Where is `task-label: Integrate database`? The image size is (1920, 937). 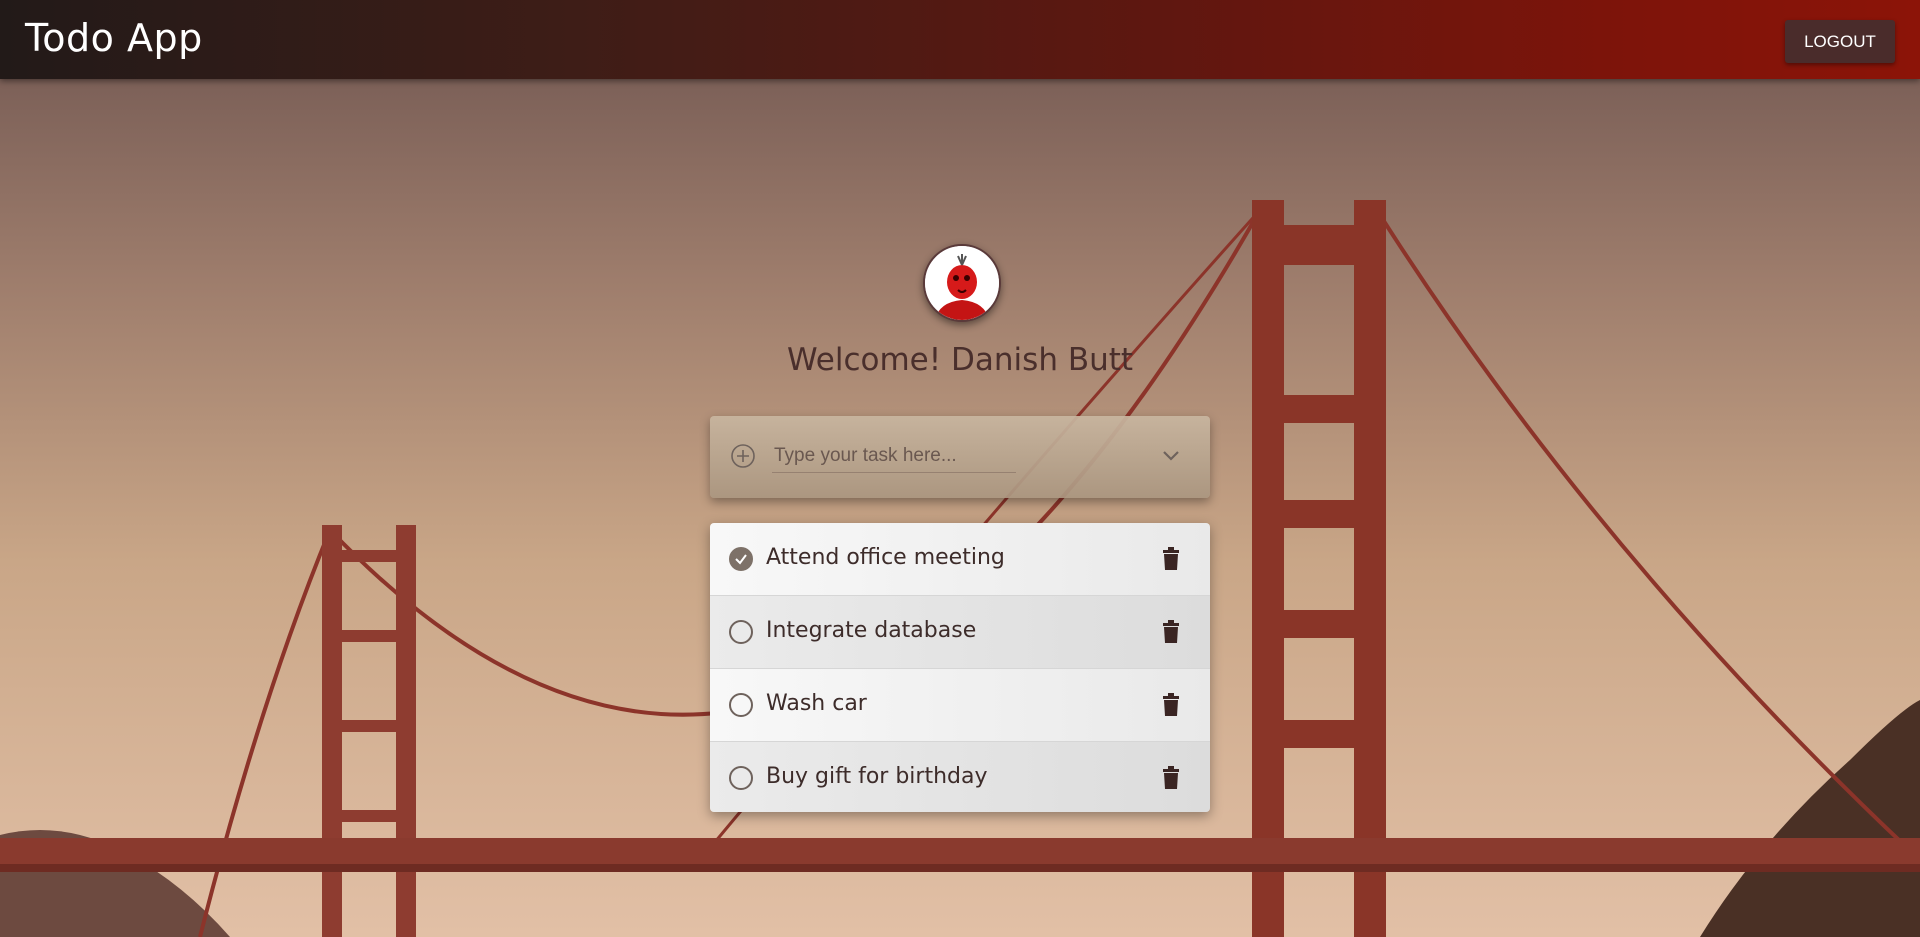 task-label: Integrate database is located at coordinates (871, 630).